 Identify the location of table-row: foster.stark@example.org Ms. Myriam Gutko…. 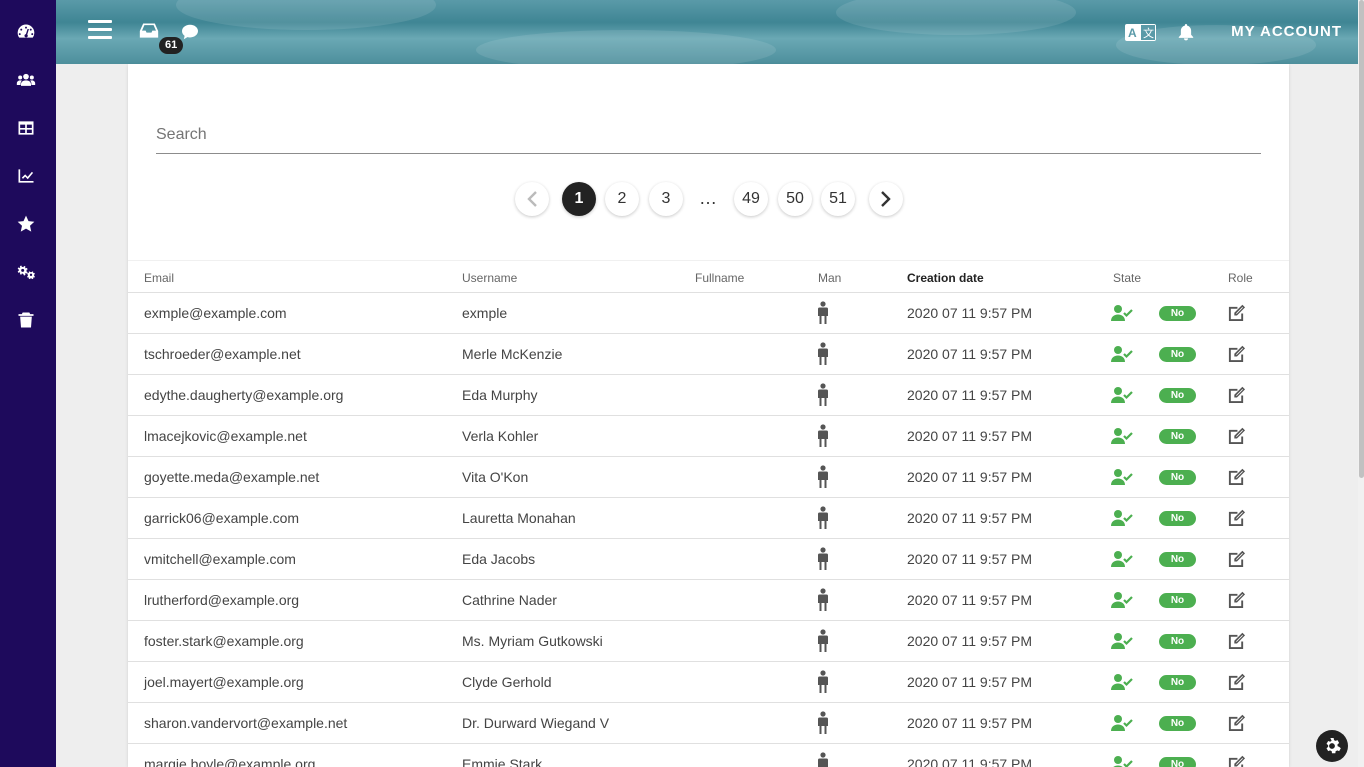
(708, 641).